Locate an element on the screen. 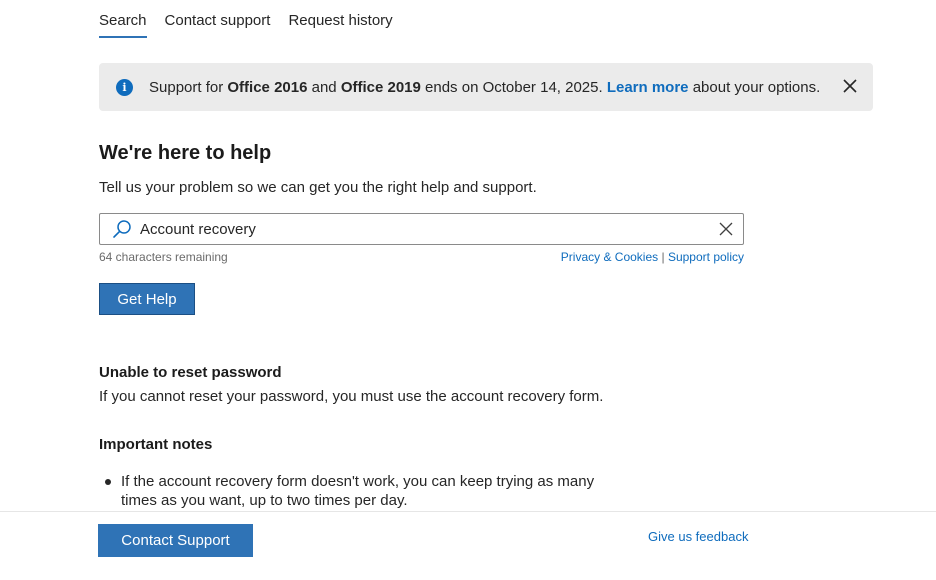 This screenshot has height=580, width=936. search-box is located at coordinates (421, 229).